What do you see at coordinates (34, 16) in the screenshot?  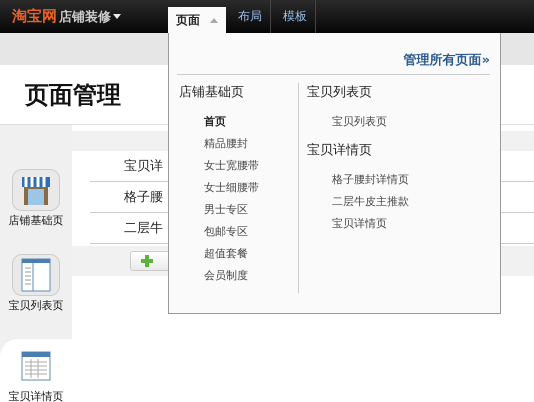 I see `logo: 淘宝网` at bounding box center [34, 16].